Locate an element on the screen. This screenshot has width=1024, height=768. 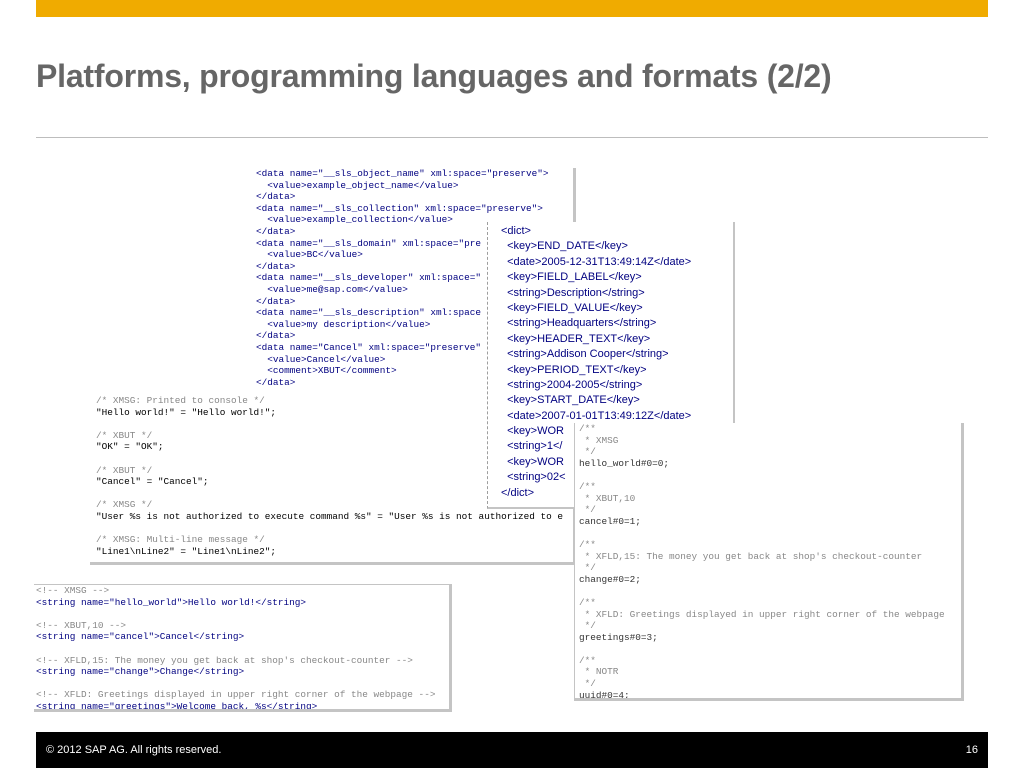
plist-line: <key>PERIOD_TEXT</key> is located at coordinates (574, 369).